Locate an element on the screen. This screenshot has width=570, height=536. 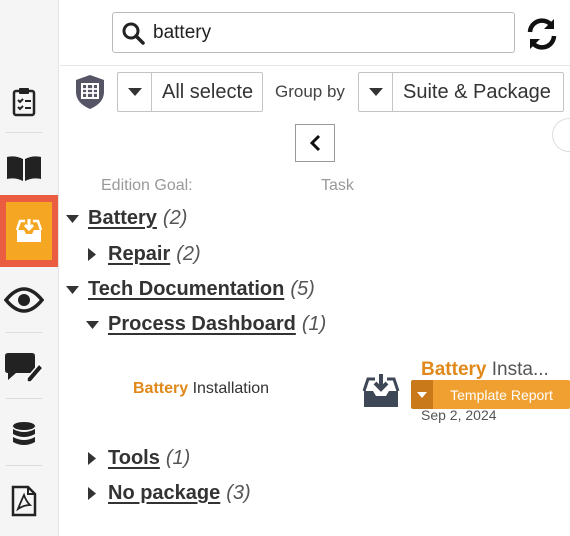
sidebar-pdf-icon is located at coordinates (24, 501).